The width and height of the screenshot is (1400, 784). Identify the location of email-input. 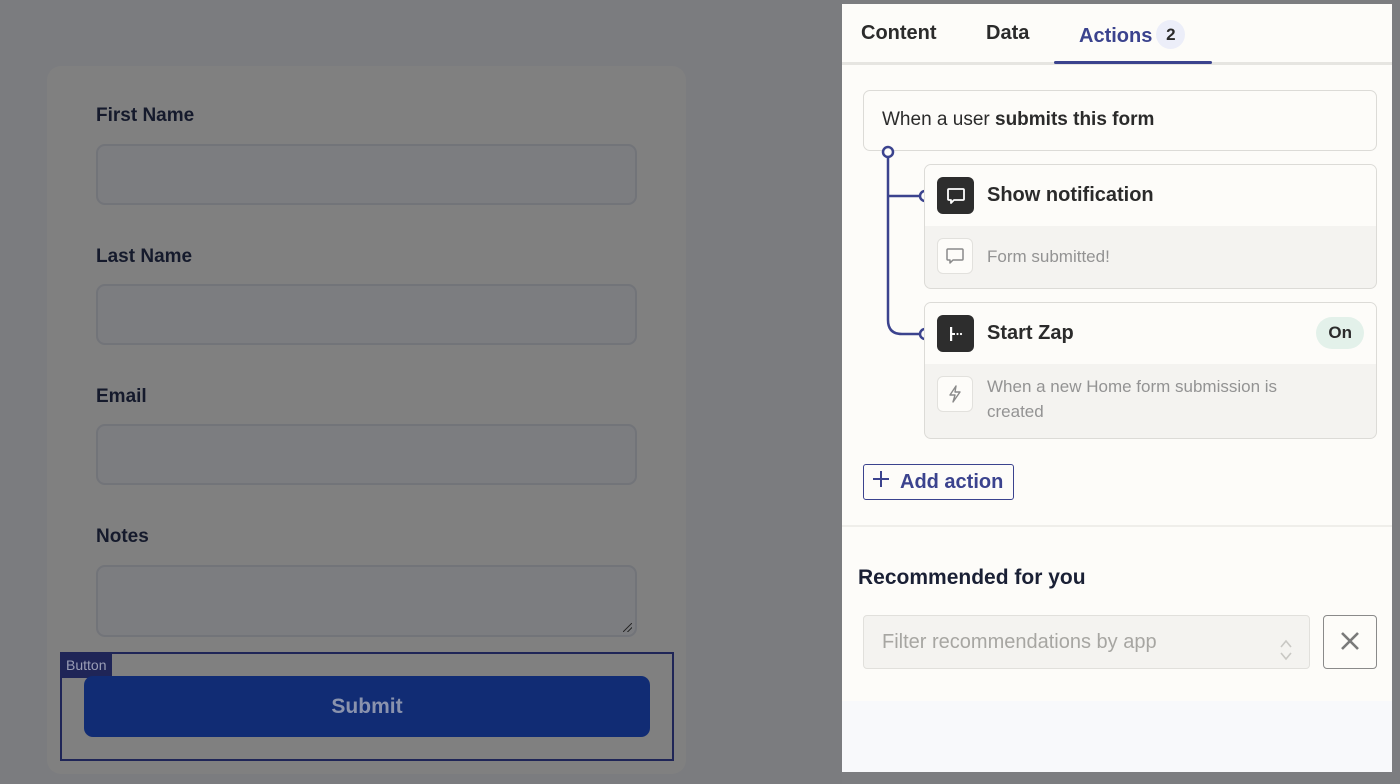
(366, 454).